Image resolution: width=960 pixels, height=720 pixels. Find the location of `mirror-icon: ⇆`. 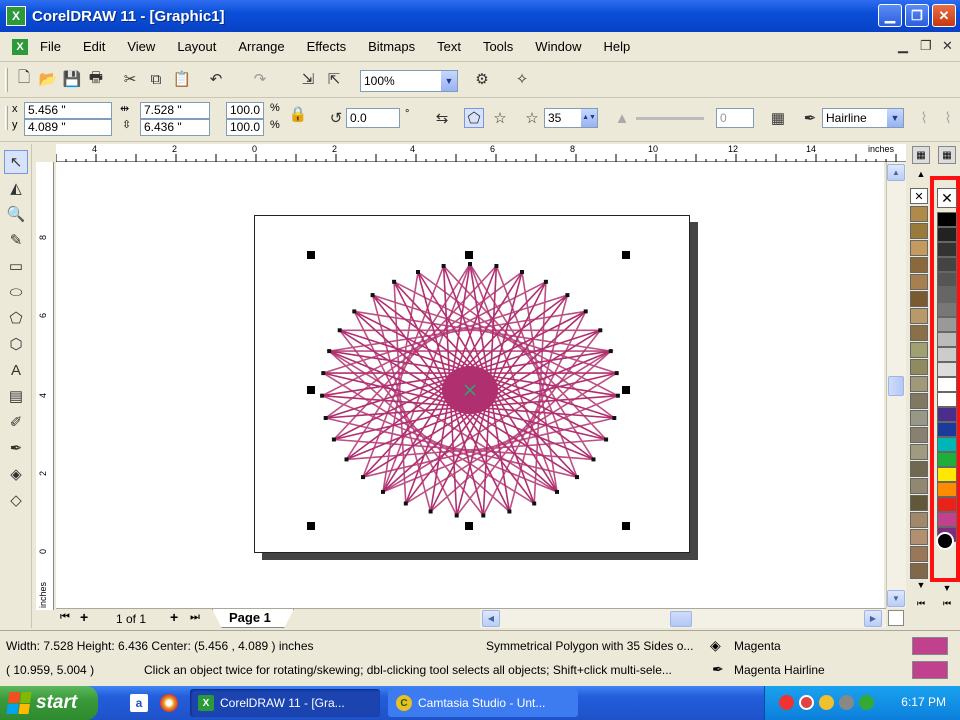

mirror-icon: ⇆ is located at coordinates (442, 118).